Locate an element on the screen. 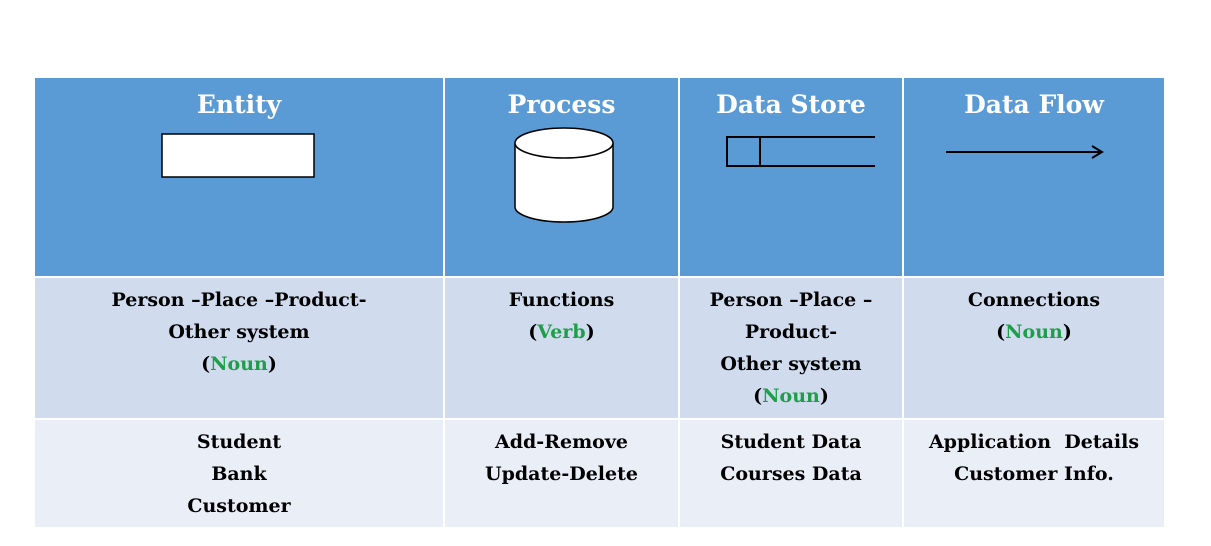  data-store-examples-cell: Student Data Courses Data is located at coordinates (791, 473).